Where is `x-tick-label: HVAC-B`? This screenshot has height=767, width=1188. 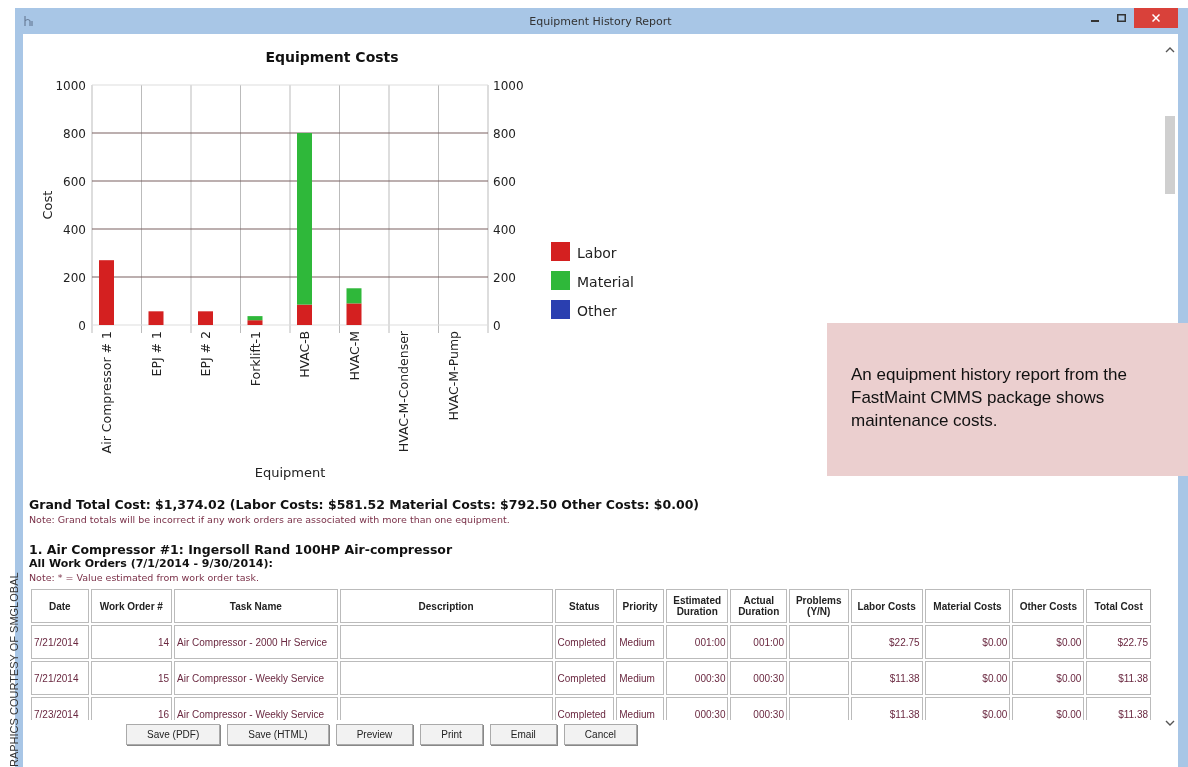 x-tick-label: HVAC-B is located at coordinates (304, 354).